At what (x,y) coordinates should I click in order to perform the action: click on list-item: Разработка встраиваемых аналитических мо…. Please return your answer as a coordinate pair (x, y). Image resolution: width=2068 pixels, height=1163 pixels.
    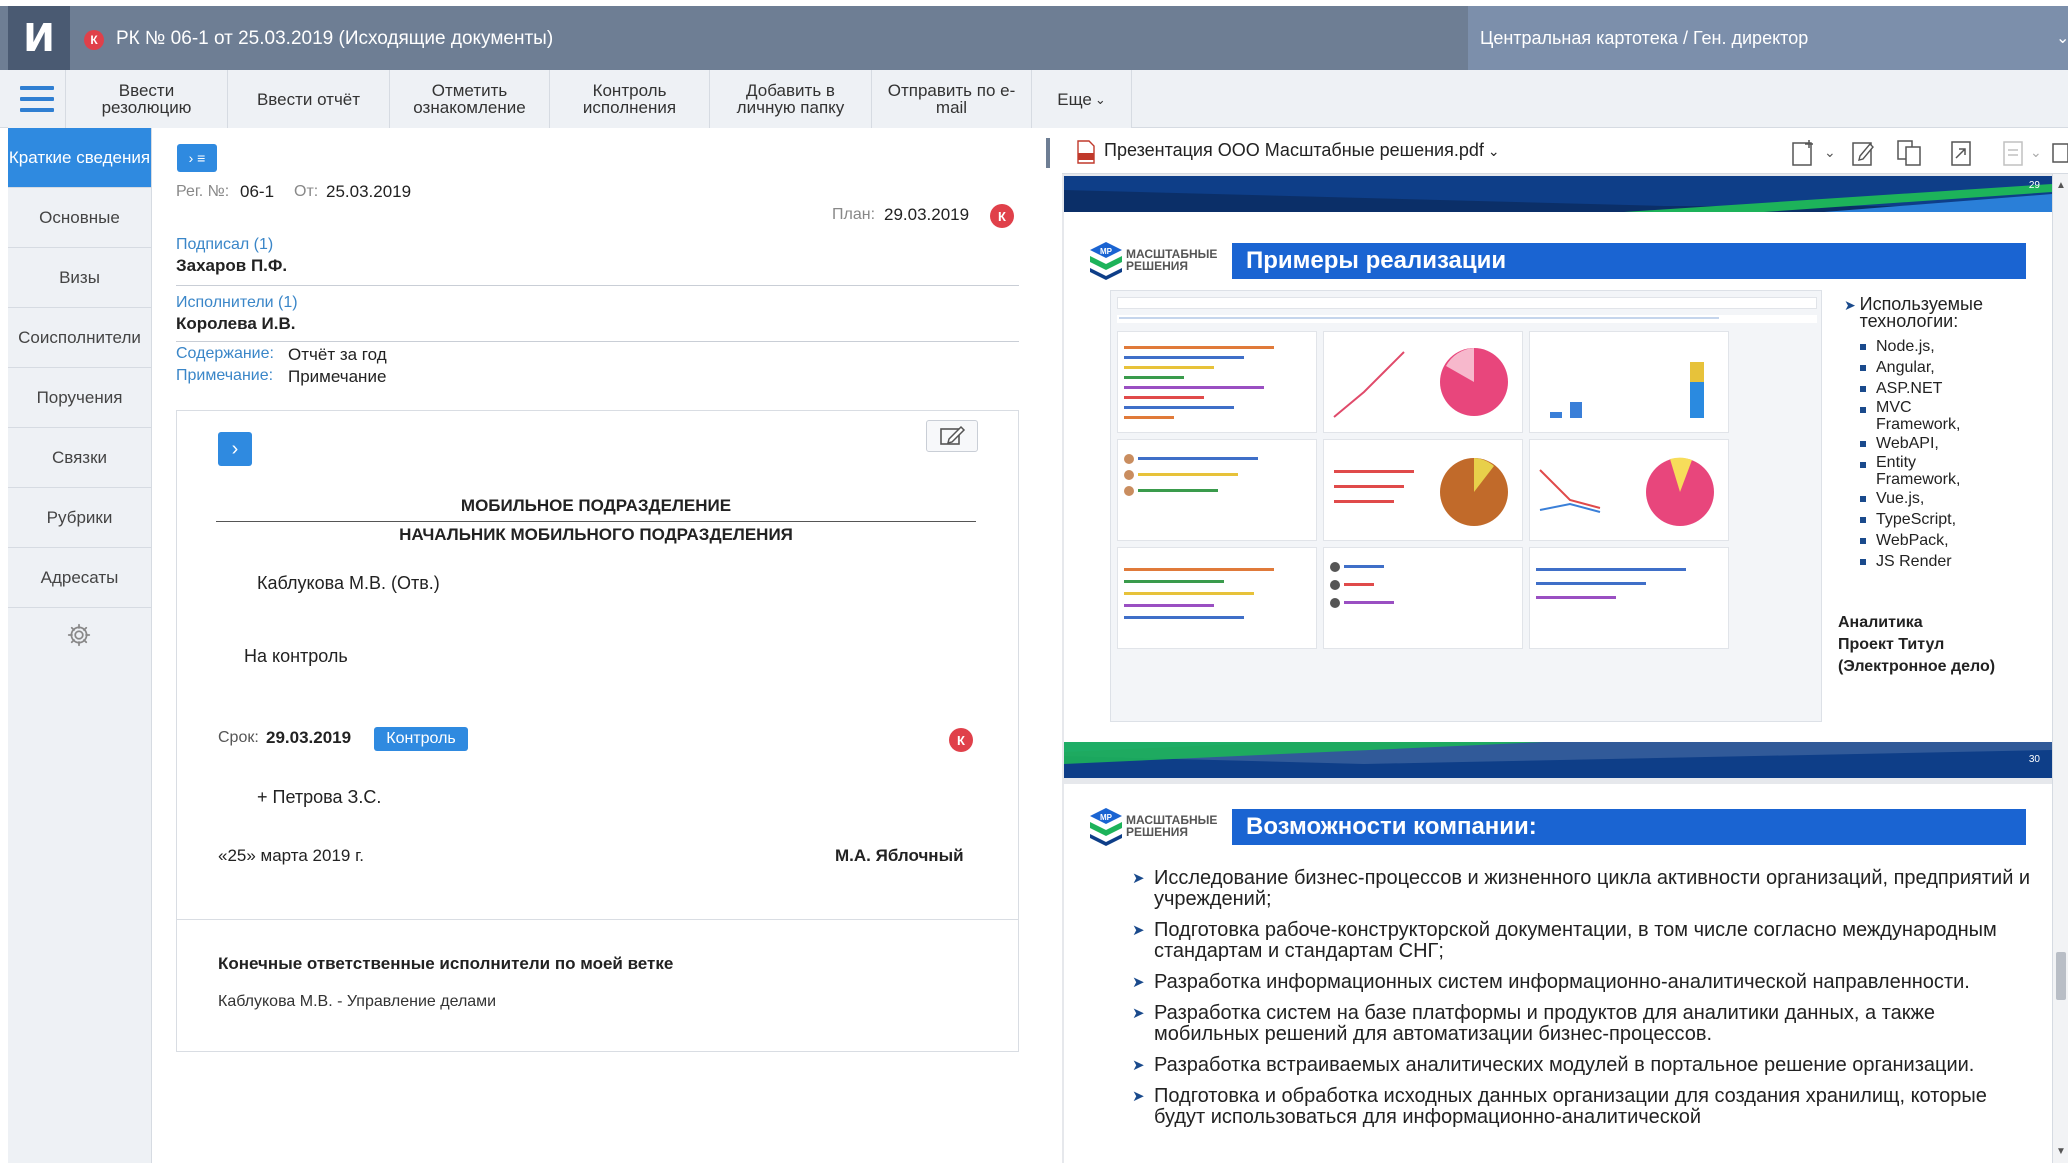
    Looking at the image, I should click on (1584, 1066).